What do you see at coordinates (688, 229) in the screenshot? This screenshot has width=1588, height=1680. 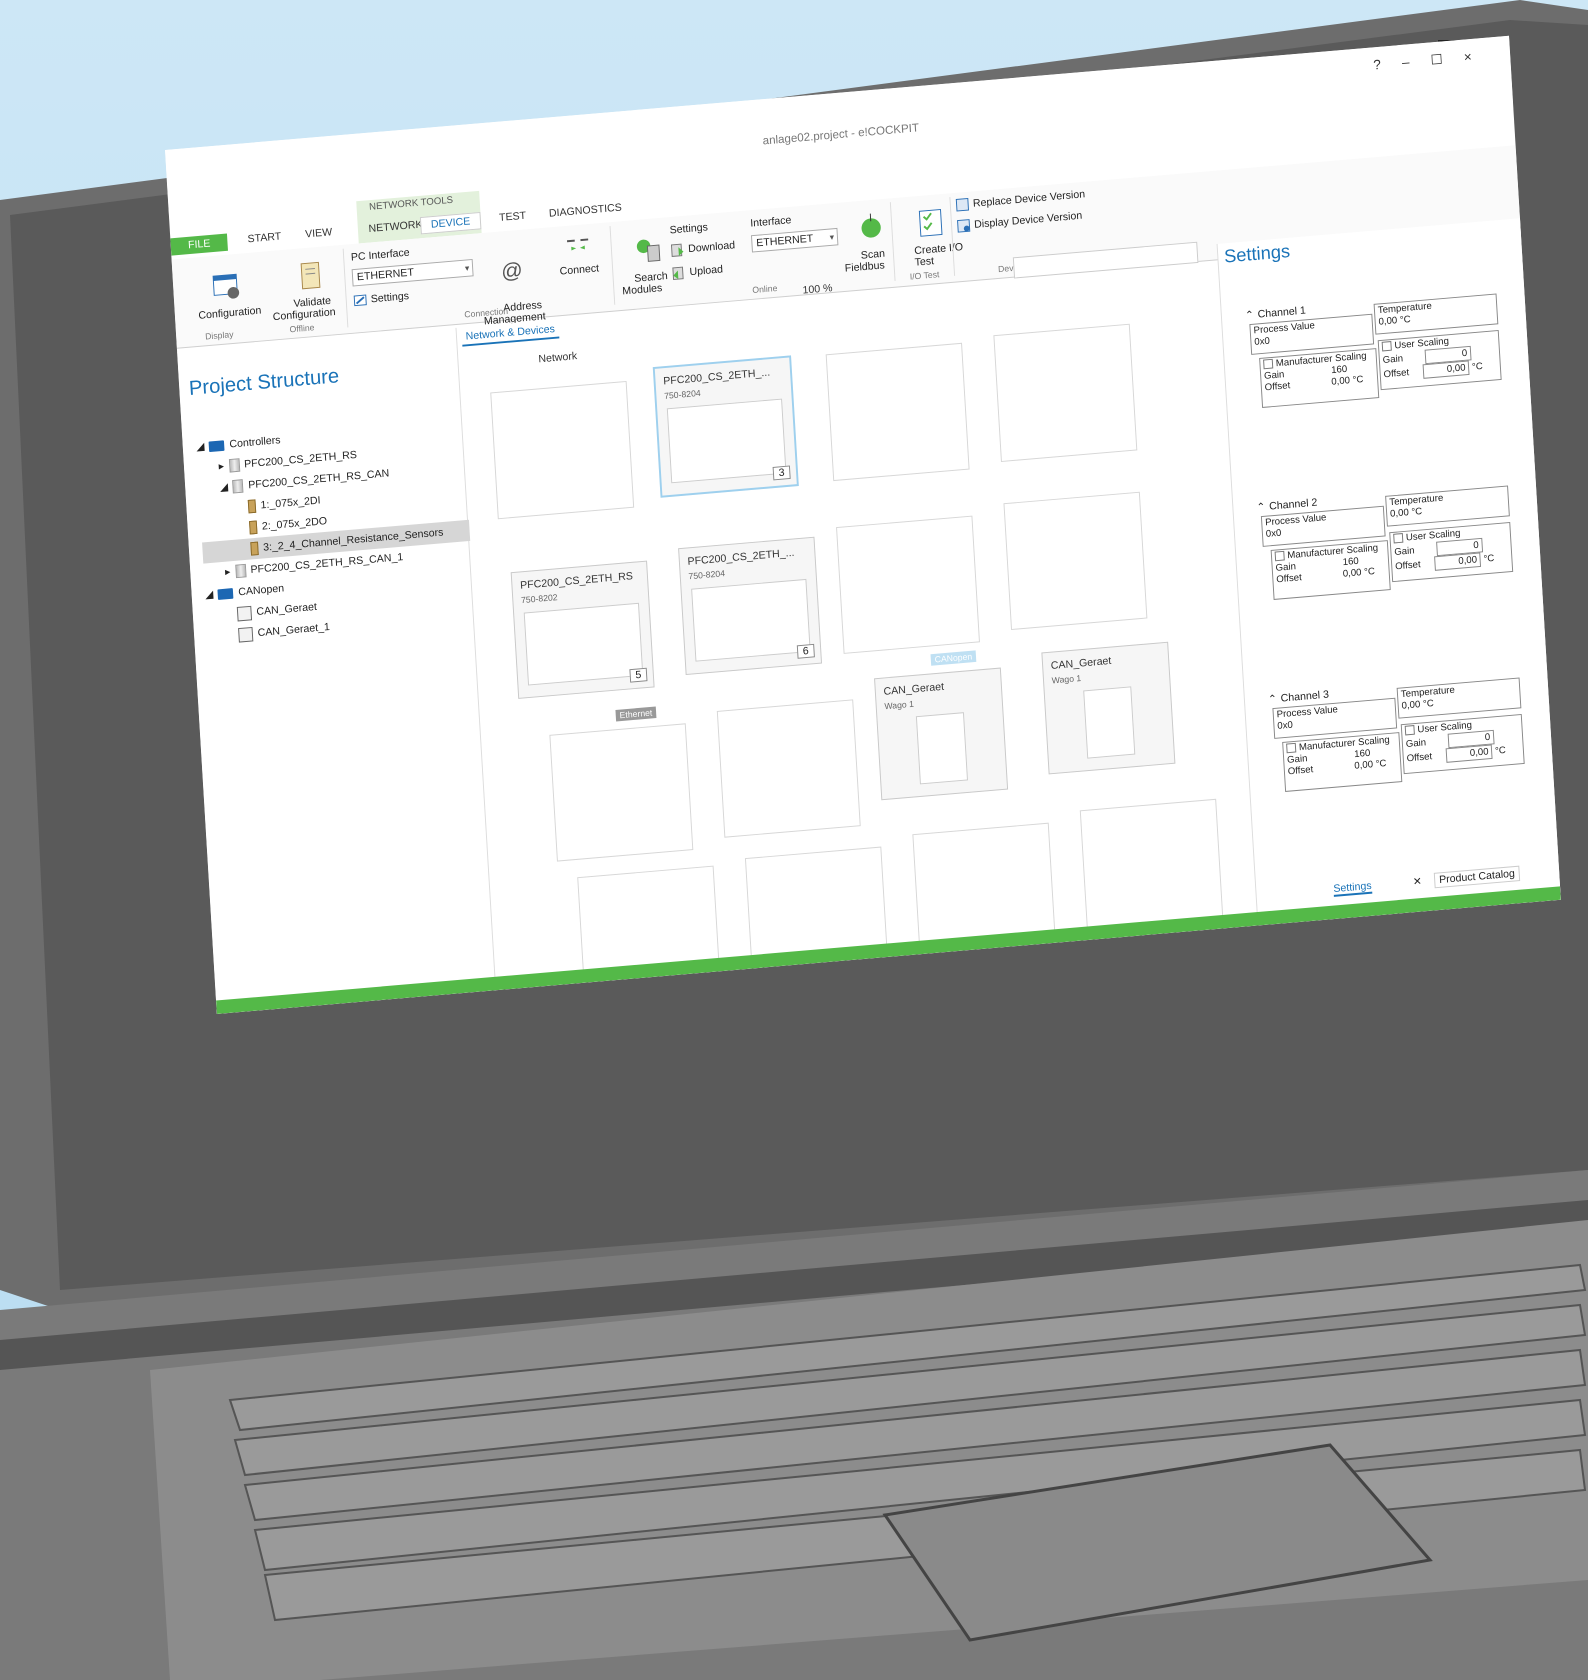 I see `online-settings-label: Settings` at bounding box center [688, 229].